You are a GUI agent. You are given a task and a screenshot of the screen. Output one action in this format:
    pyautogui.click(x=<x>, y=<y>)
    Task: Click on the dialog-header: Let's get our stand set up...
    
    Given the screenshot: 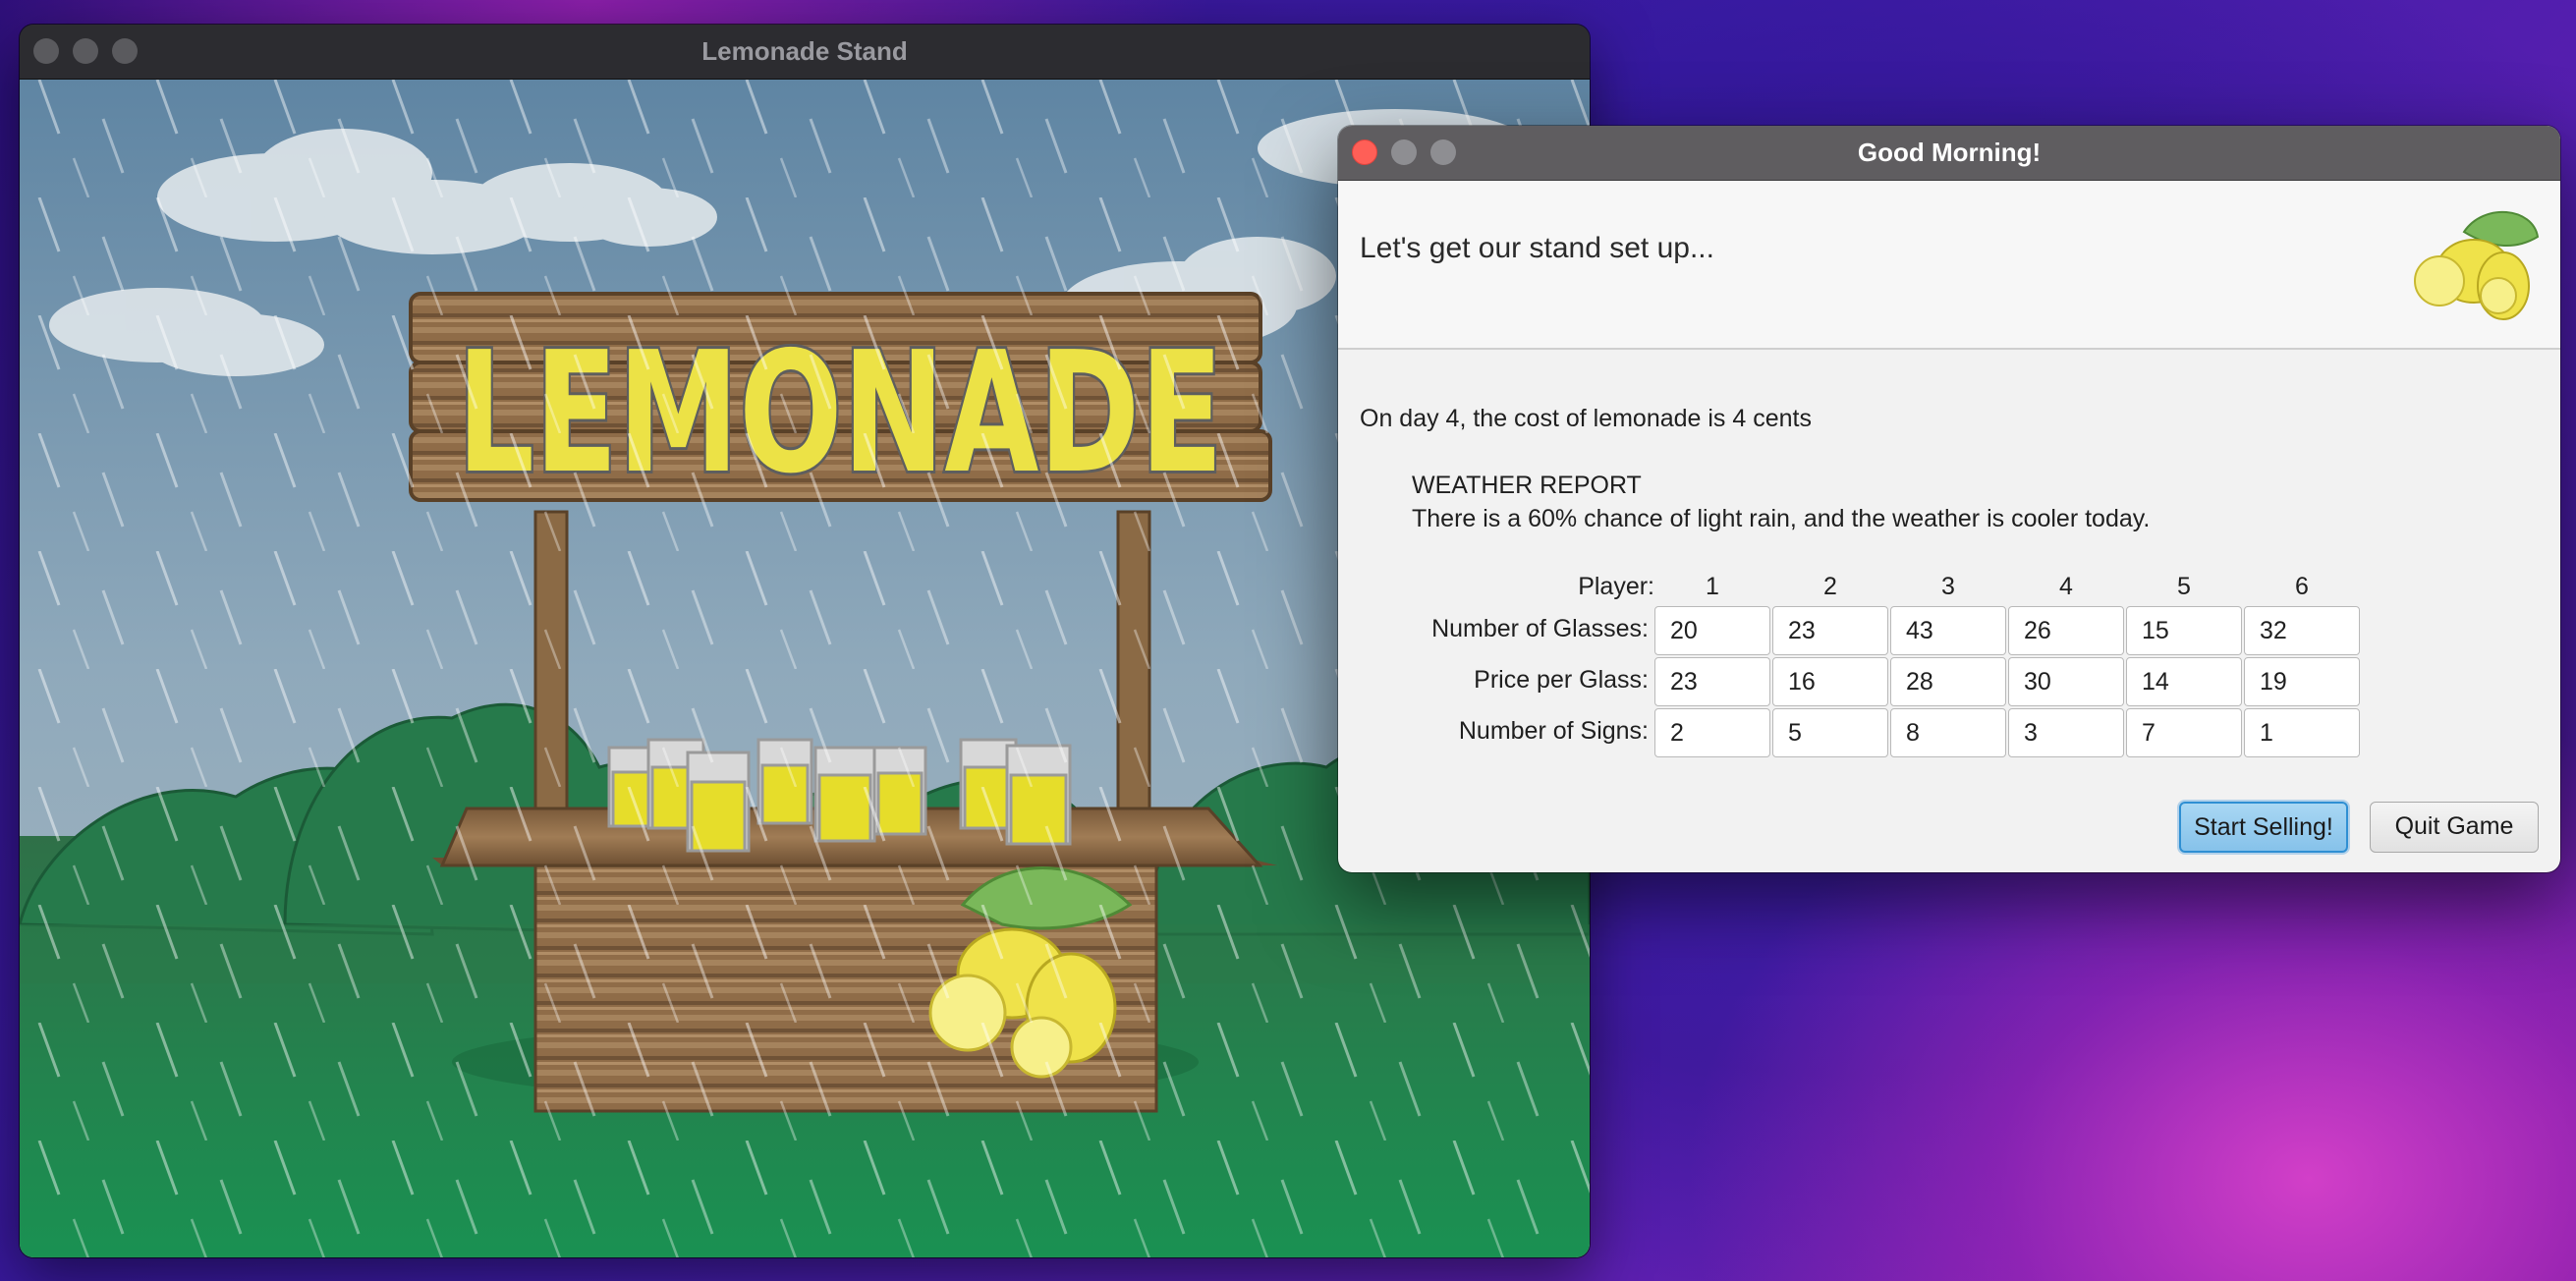 What is the action you would take?
    pyautogui.click(x=1949, y=266)
    